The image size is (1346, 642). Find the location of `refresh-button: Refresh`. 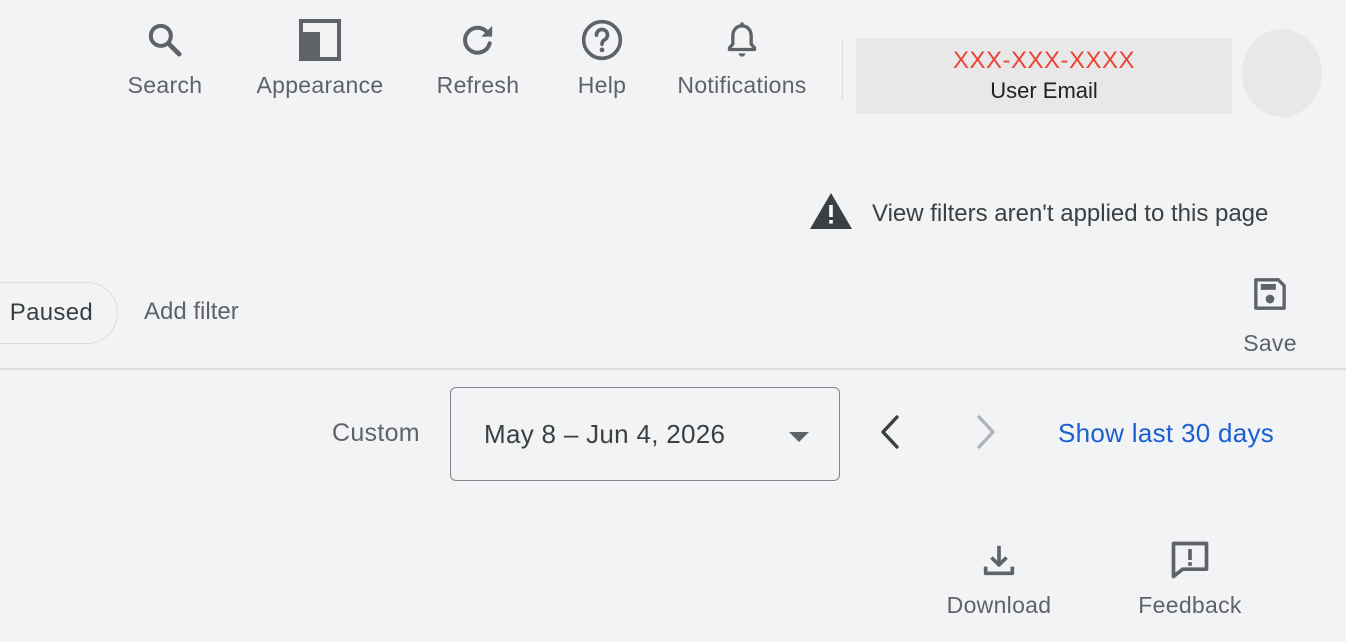

refresh-button: Refresh is located at coordinates (478, 58).